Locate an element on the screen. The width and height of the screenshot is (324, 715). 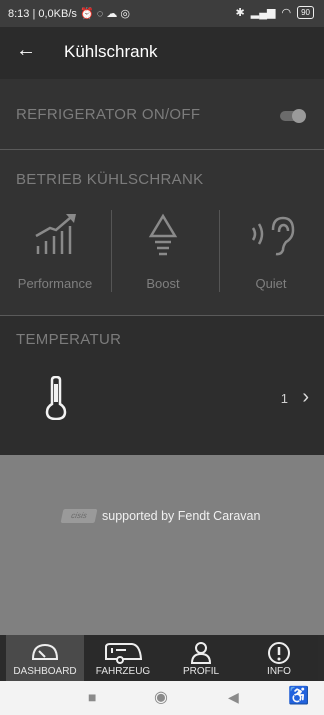
nav-label: DASHBOARD is located at coordinates (45, 671).